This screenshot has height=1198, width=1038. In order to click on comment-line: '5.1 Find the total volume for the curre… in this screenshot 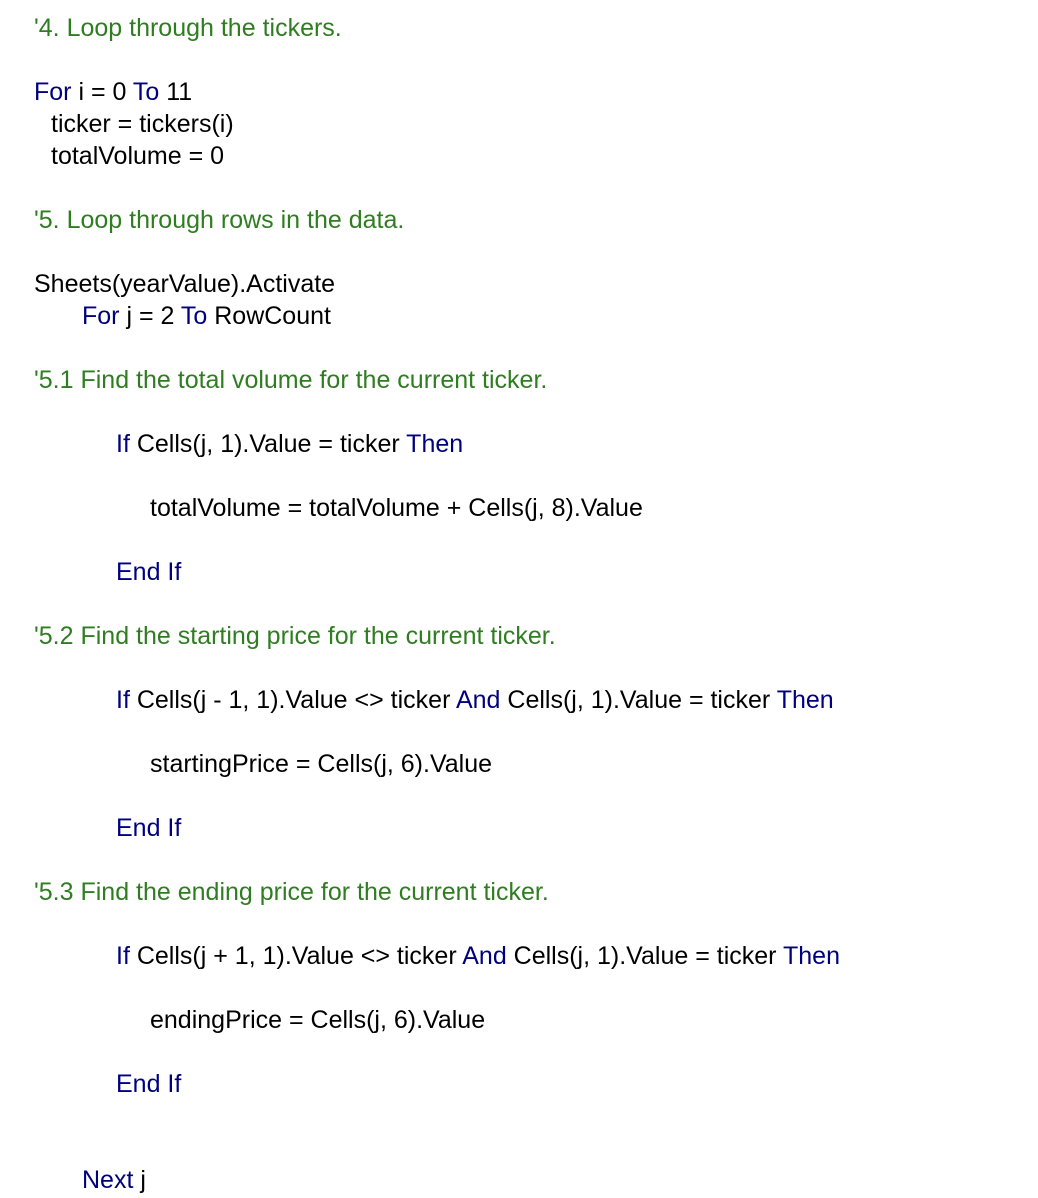, I will do `click(291, 380)`.